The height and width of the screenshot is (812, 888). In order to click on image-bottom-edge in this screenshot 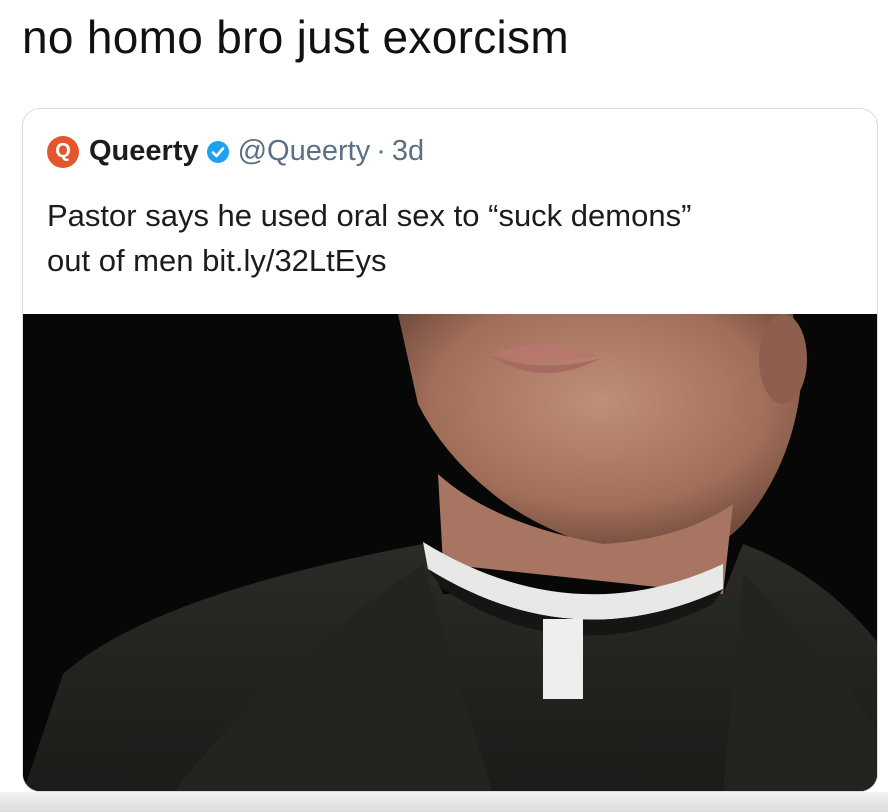, I will do `click(444, 802)`.